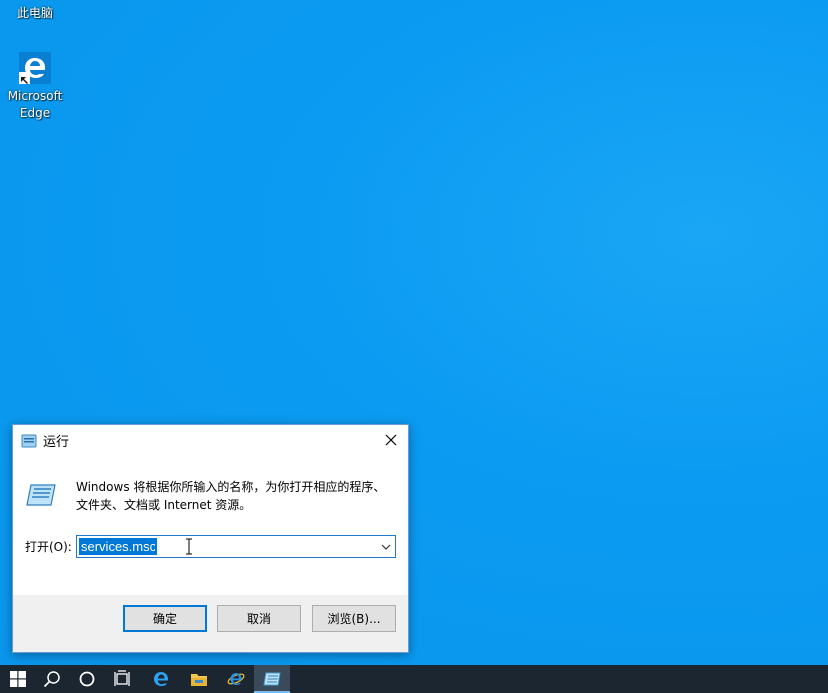 This screenshot has height=693, width=828. What do you see at coordinates (165, 618) in the screenshot?
I see `ok-button: 确定` at bounding box center [165, 618].